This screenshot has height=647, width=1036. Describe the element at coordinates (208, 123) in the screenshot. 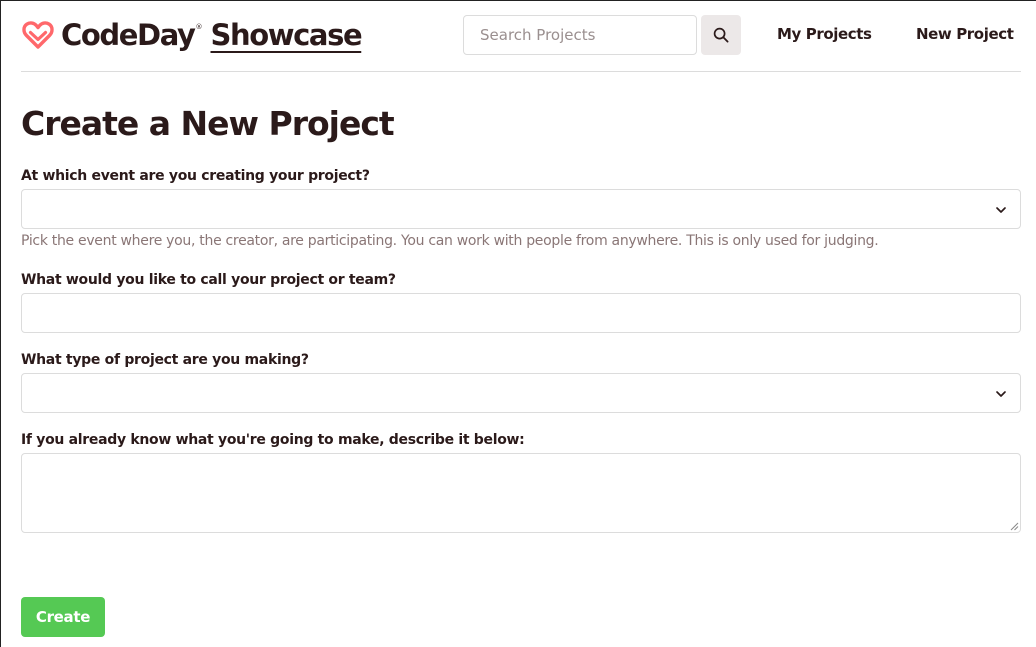

I see `page-title: Create a New Project` at that location.